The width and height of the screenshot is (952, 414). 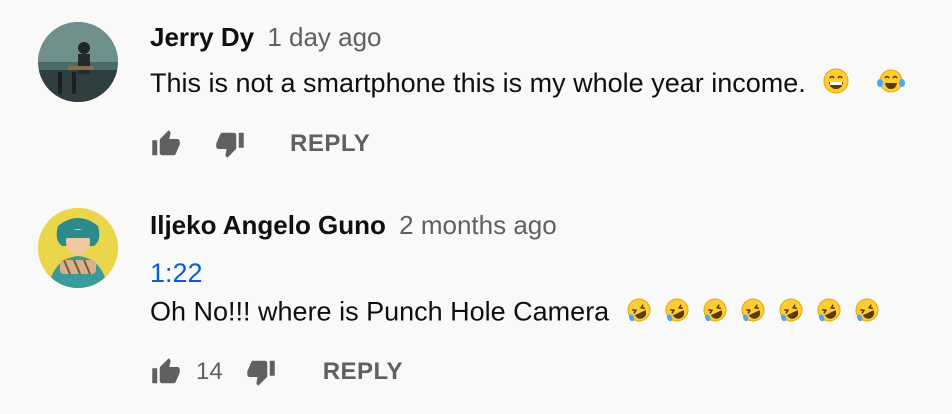 I want to click on comment-time: 2 months ago, so click(x=478, y=225).